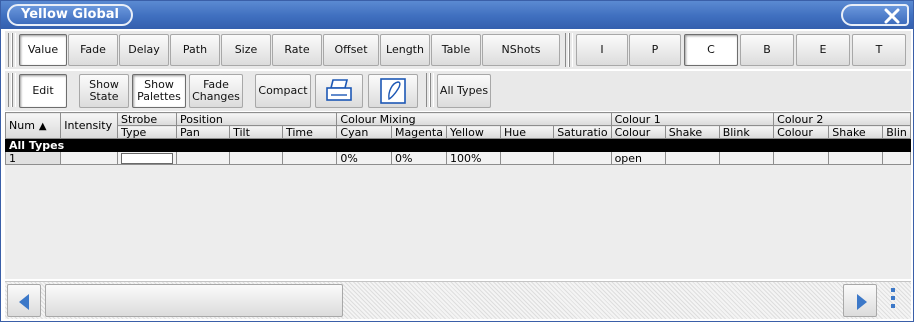 This screenshot has height=322, width=914. Describe the element at coordinates (527, 132) in the screenshot. I see `hue-header: Hue` at that location.